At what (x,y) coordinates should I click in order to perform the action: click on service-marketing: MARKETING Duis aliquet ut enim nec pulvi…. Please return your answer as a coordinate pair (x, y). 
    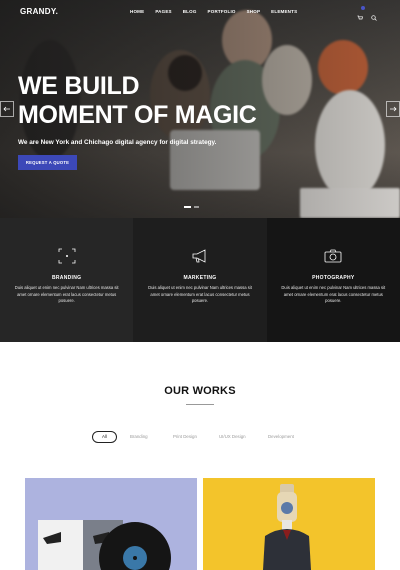
    Looking at the image, I should click on (200, 280).